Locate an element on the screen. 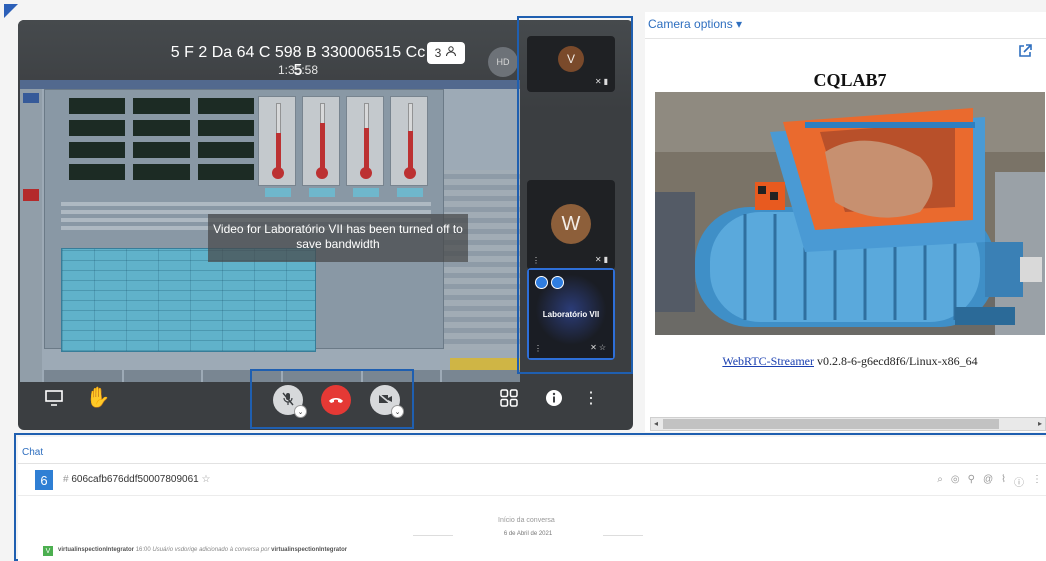 Image resolution: width=1046 pixels, height=561 pixels. grid-icon is located at coordinates (509, 398).